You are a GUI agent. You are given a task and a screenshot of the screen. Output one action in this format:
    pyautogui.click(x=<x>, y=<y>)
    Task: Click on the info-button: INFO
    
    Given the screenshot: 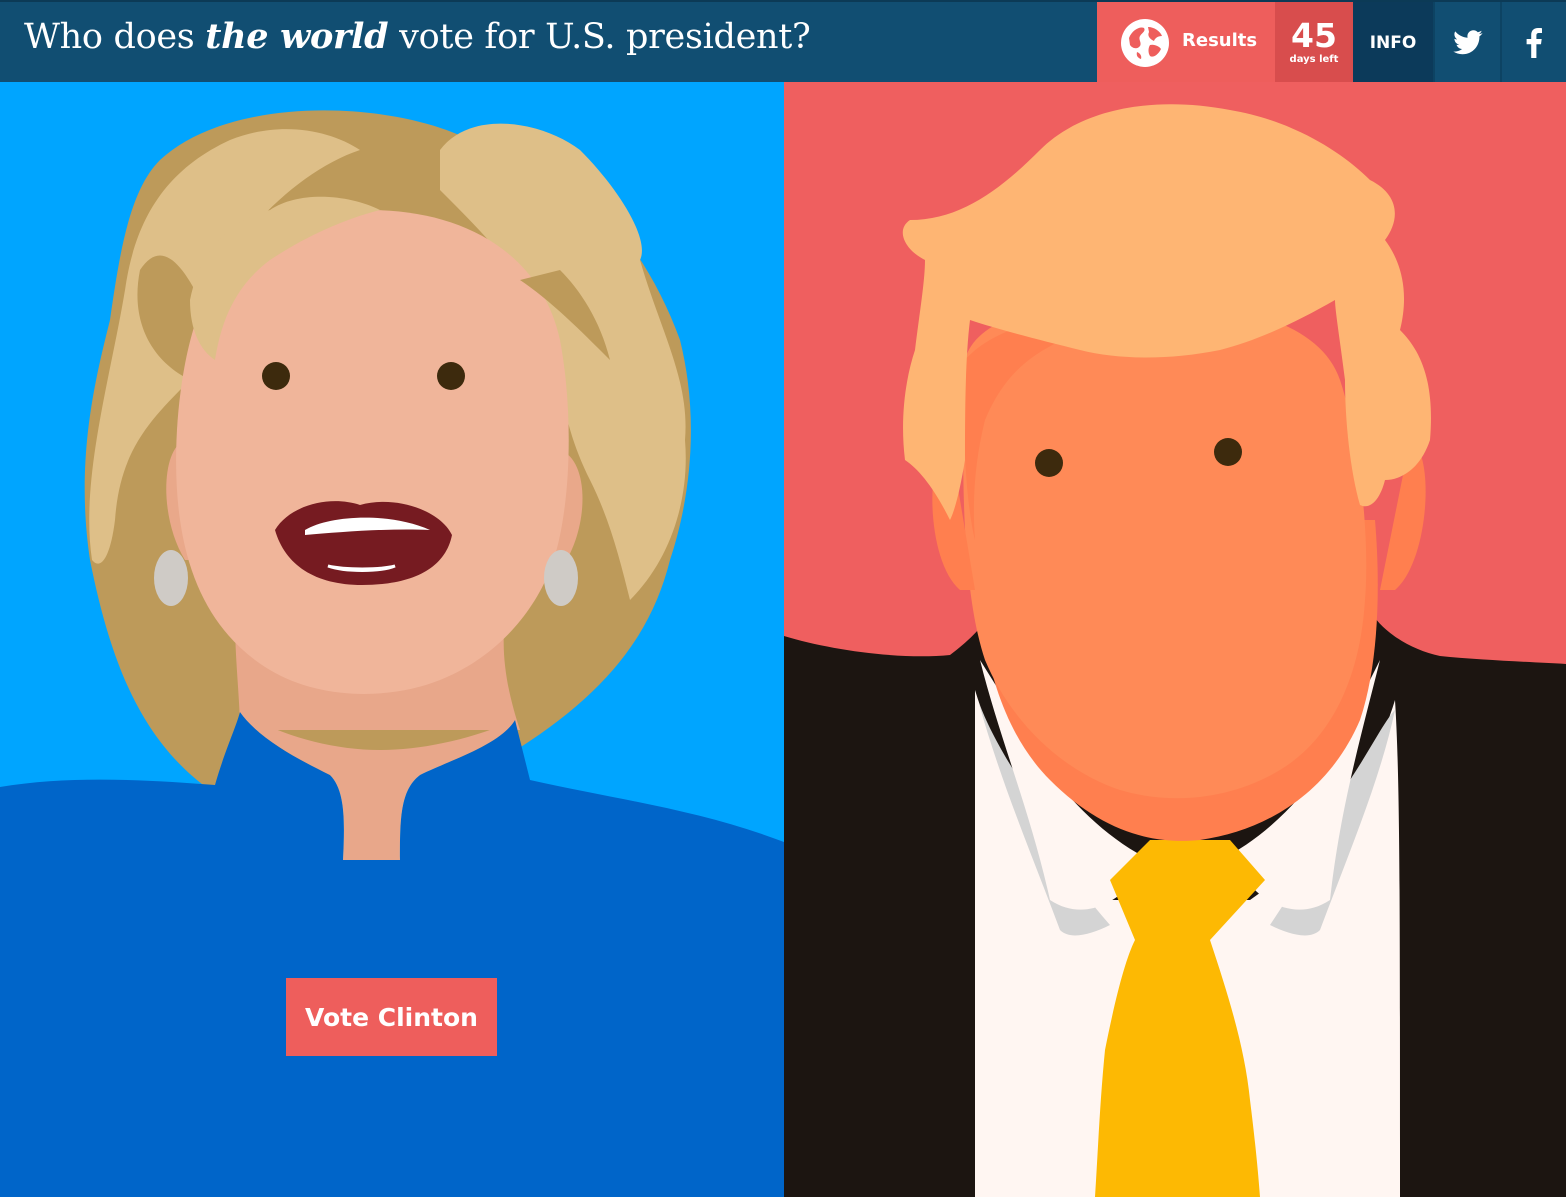 What is the action you would take?
    pyautogui.click(x=1393, y=43)
    